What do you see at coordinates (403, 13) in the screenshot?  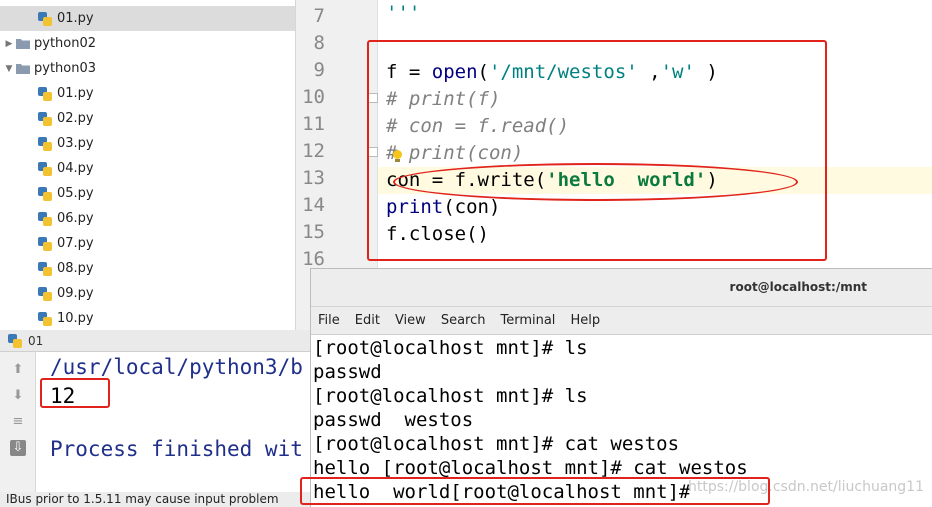 I see `code-line-7: '''` at bounding box center [403, 13].